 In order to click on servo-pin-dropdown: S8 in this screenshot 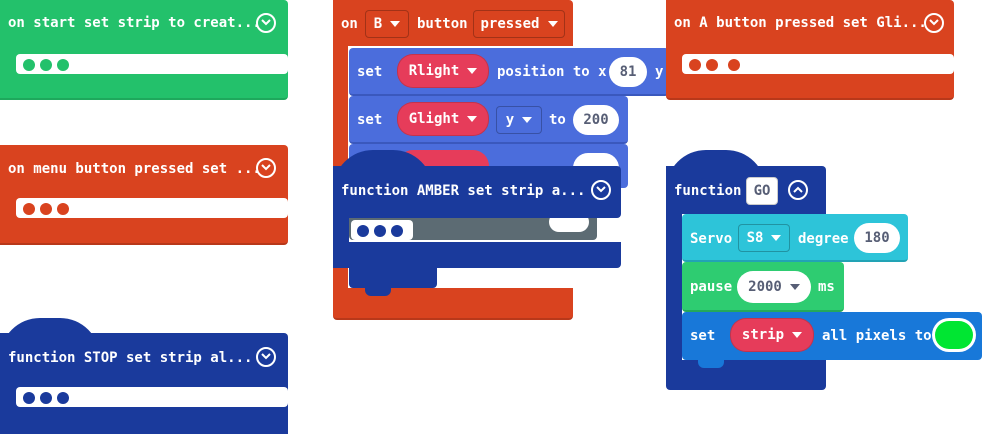, I will do `click(764, 238)`.